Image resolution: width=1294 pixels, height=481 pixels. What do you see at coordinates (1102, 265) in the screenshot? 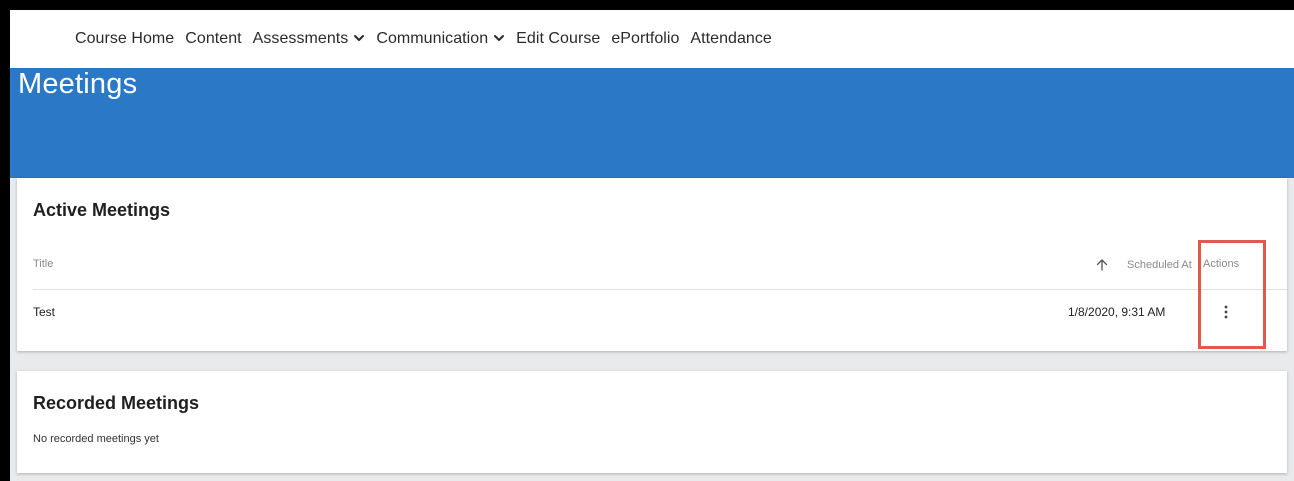
I see `arrow-up-icon` at bounding box center [1102, 265].